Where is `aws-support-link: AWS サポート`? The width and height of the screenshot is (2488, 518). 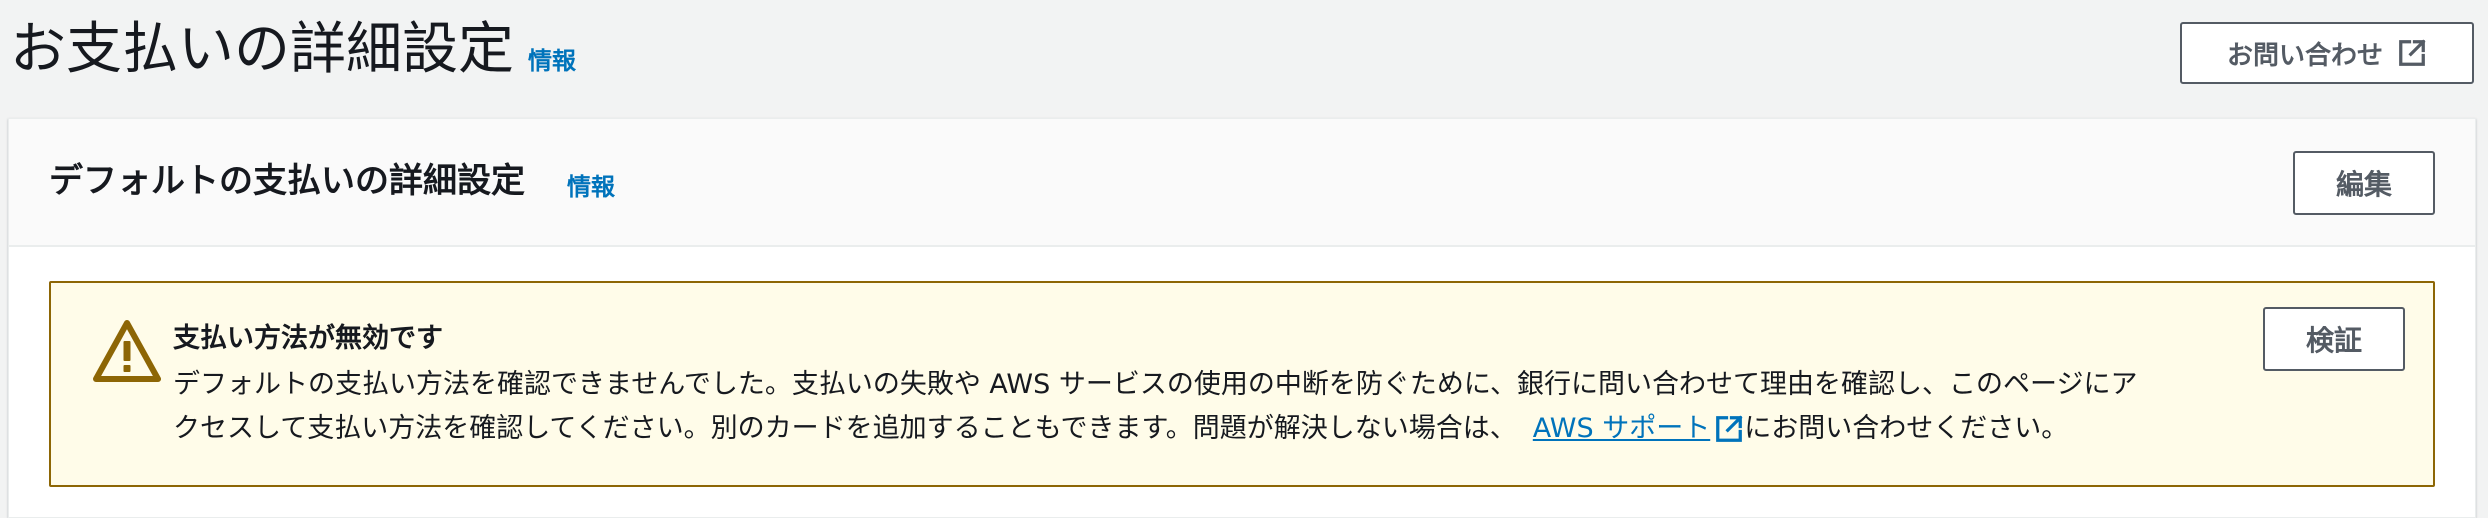
aws-support-link: AWS サポート is located at coordinates (1638, 429).